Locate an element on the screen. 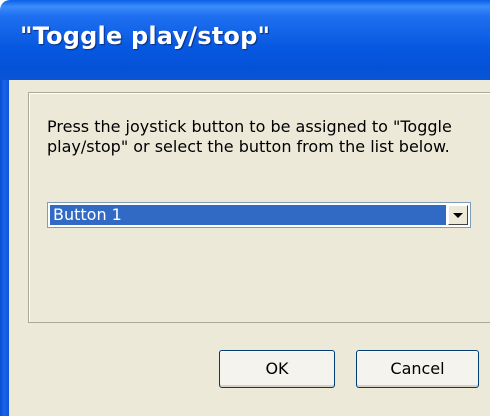 Image resolution: width=490 pixels, height=416 pixels. window-frame-left is located at coordinates (4, 248).